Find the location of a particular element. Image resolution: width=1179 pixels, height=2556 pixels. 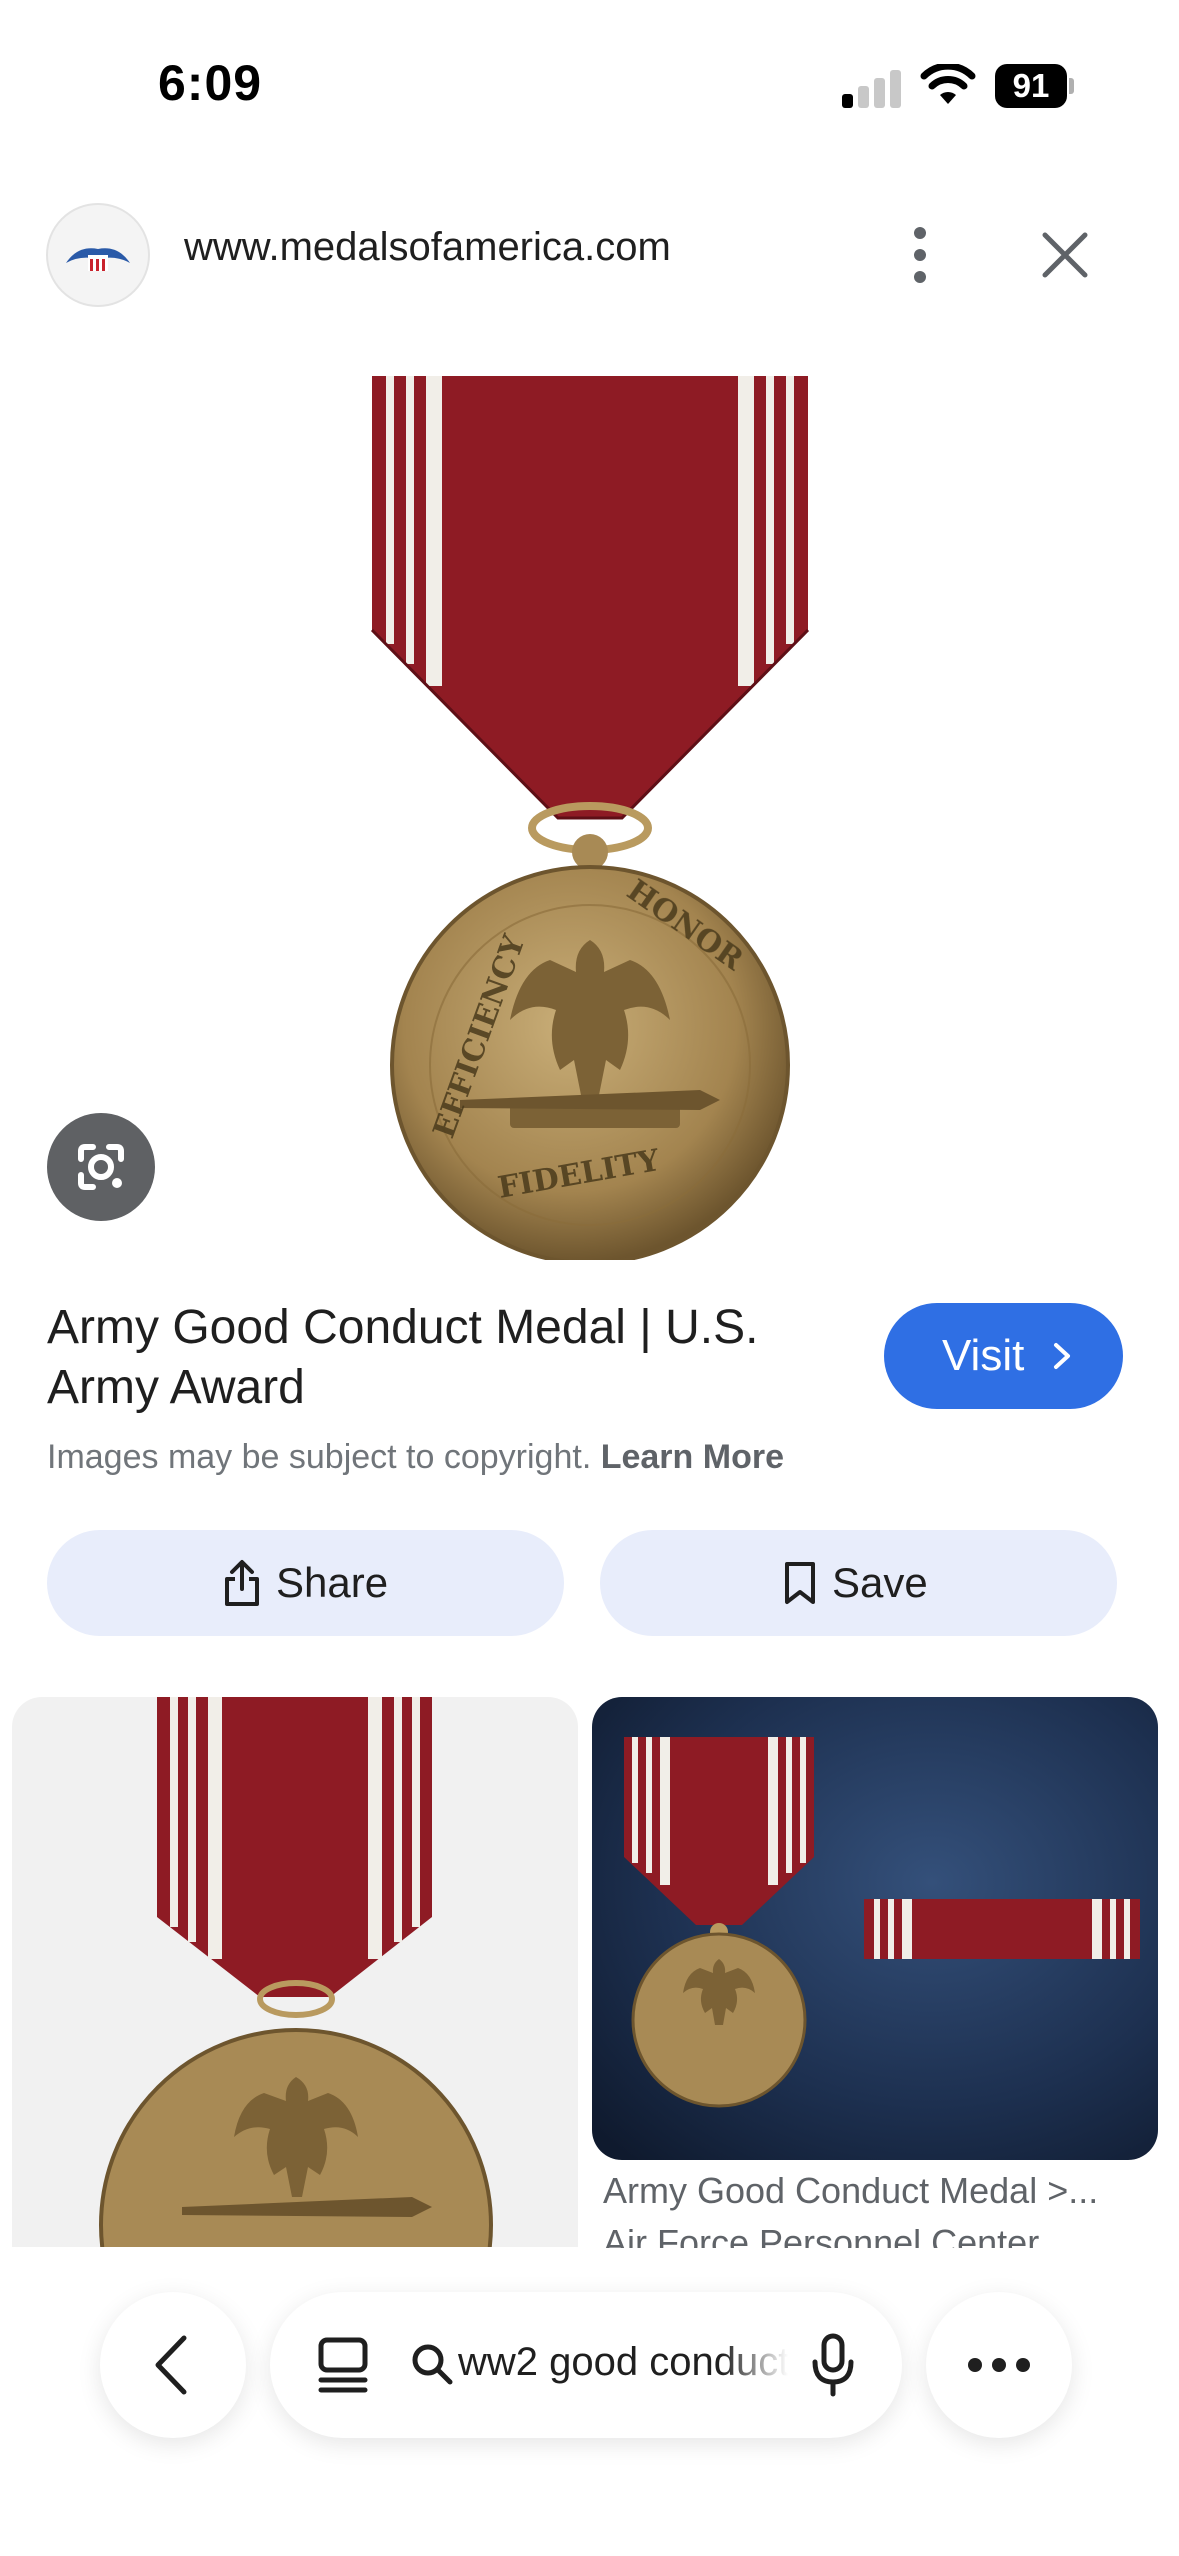

chevron-right-icon is located at coordinates (1062, 1356).